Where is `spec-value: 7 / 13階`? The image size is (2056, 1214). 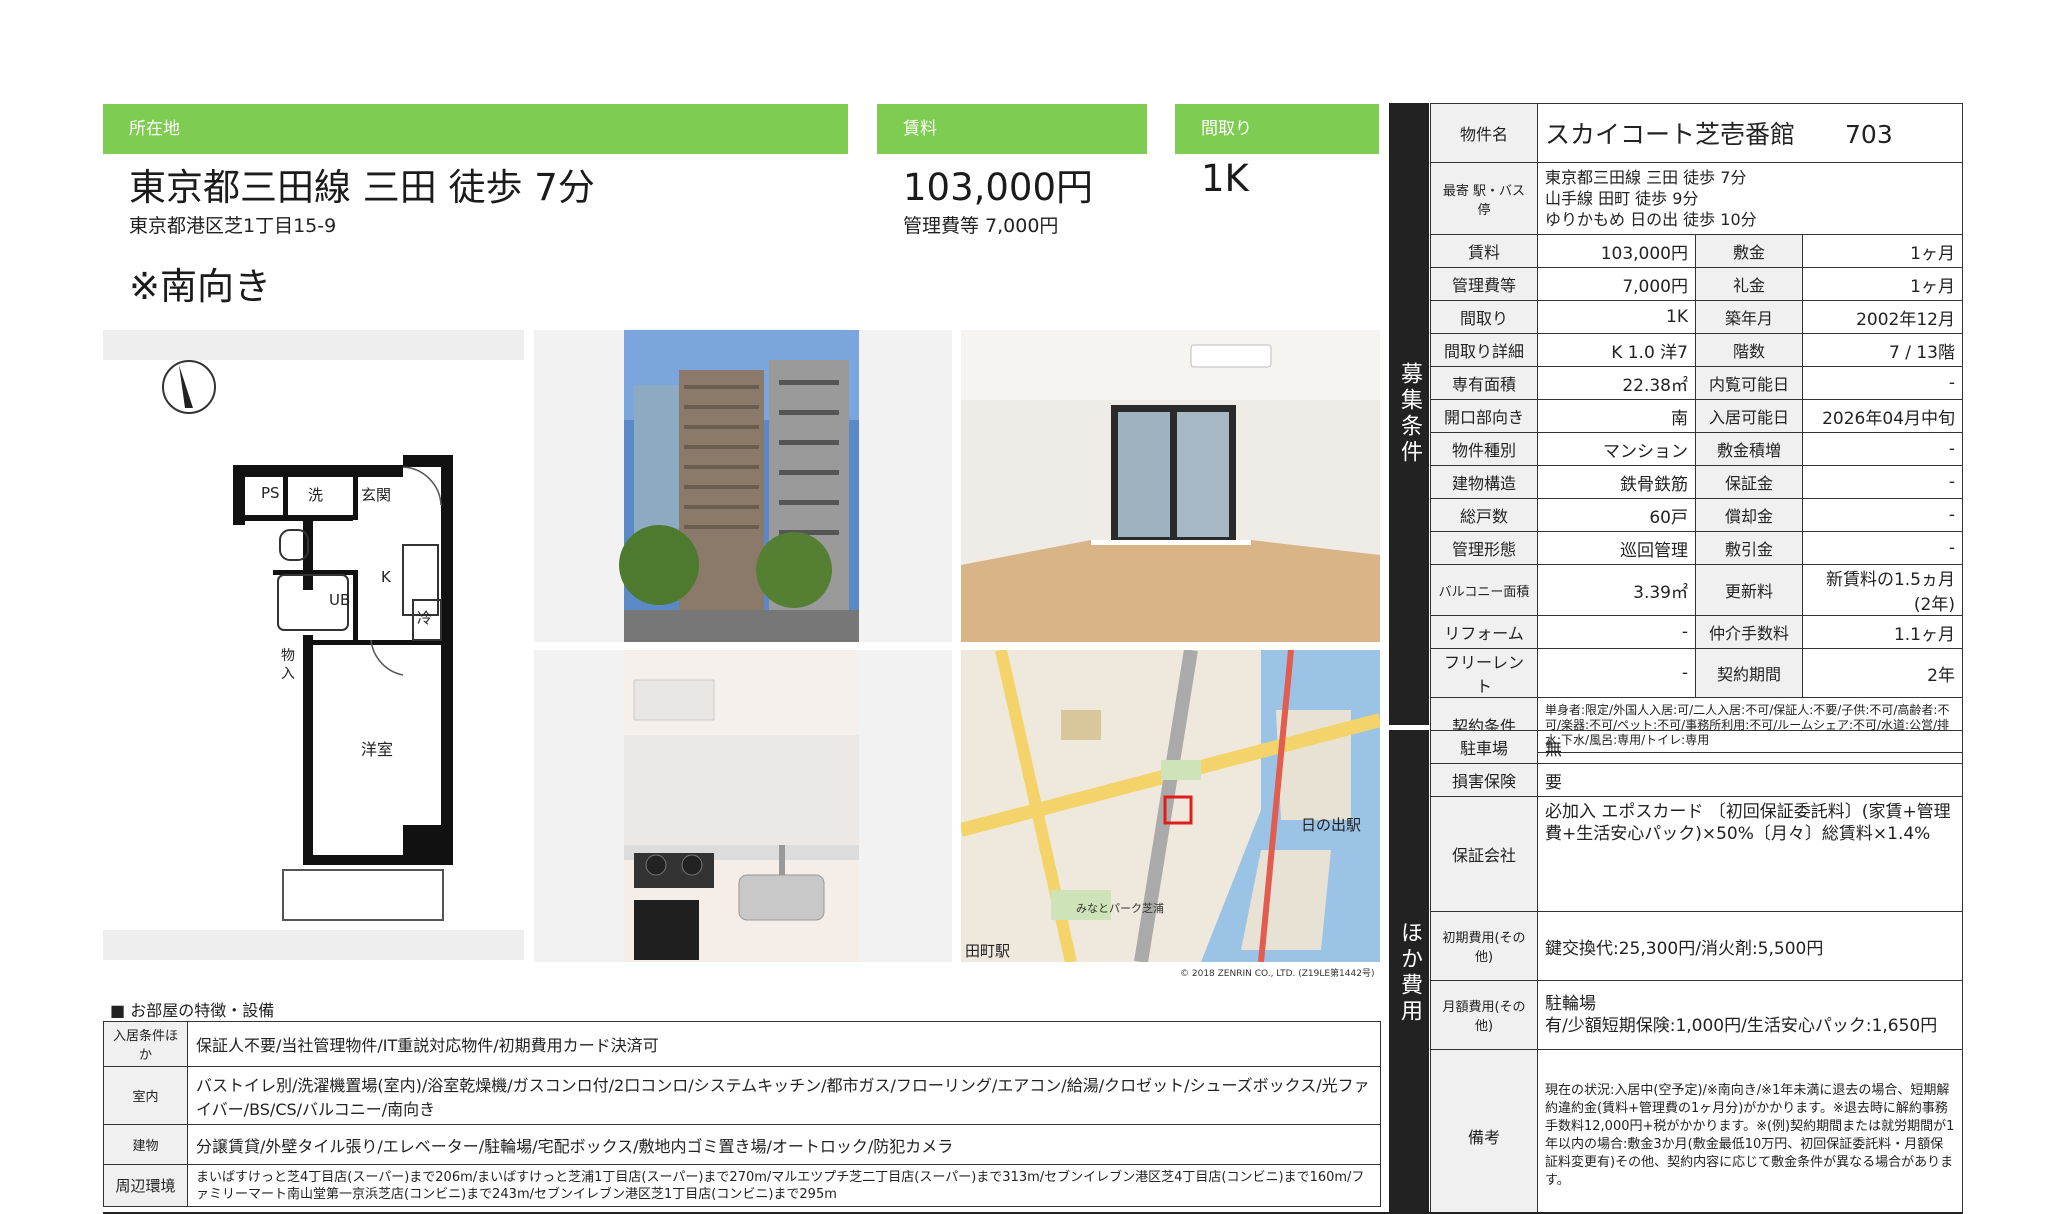 spec-value: 7 / 13階 is located at coordinates (1882, 350).